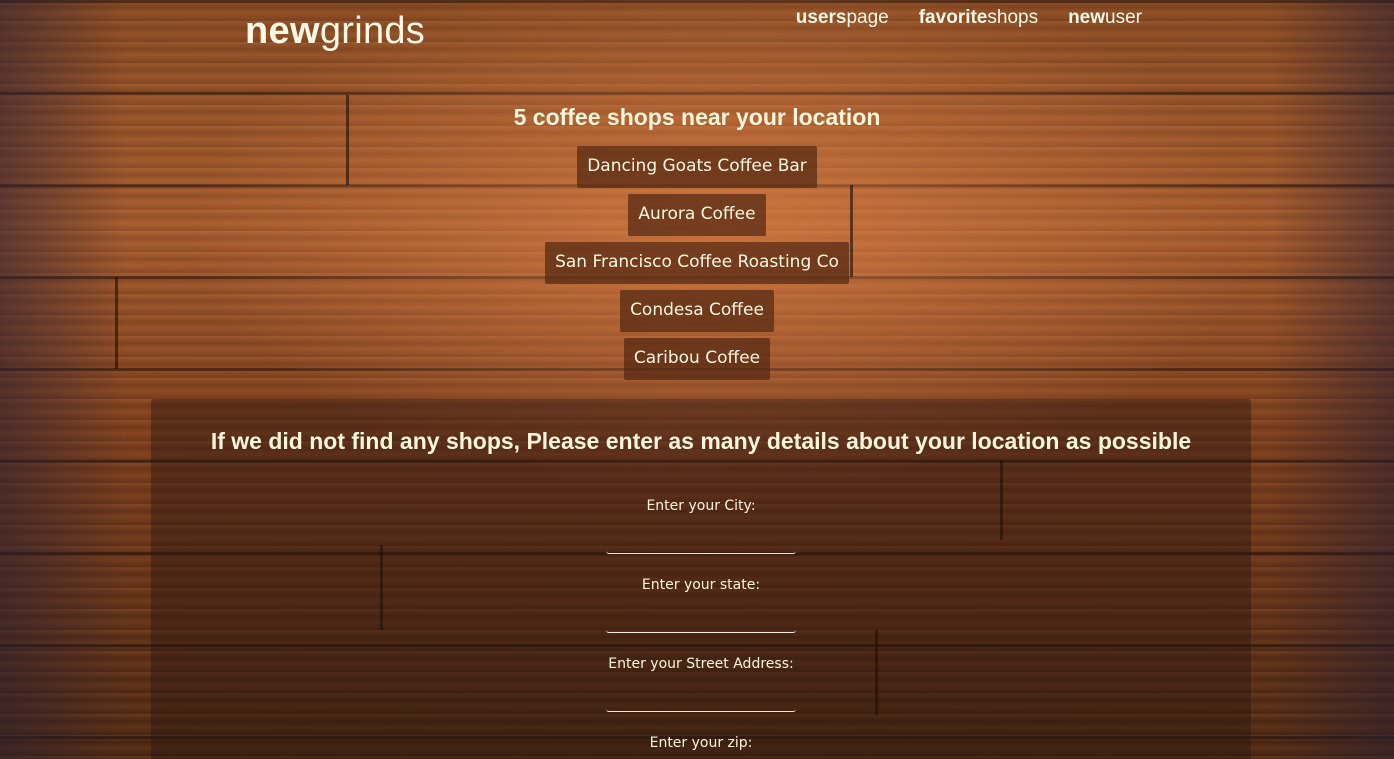  What do you see at coordinates (701, 664) in the screenshot?
I see `street-address-label: Enter your Street Address:` at bounding box center [701, 664].